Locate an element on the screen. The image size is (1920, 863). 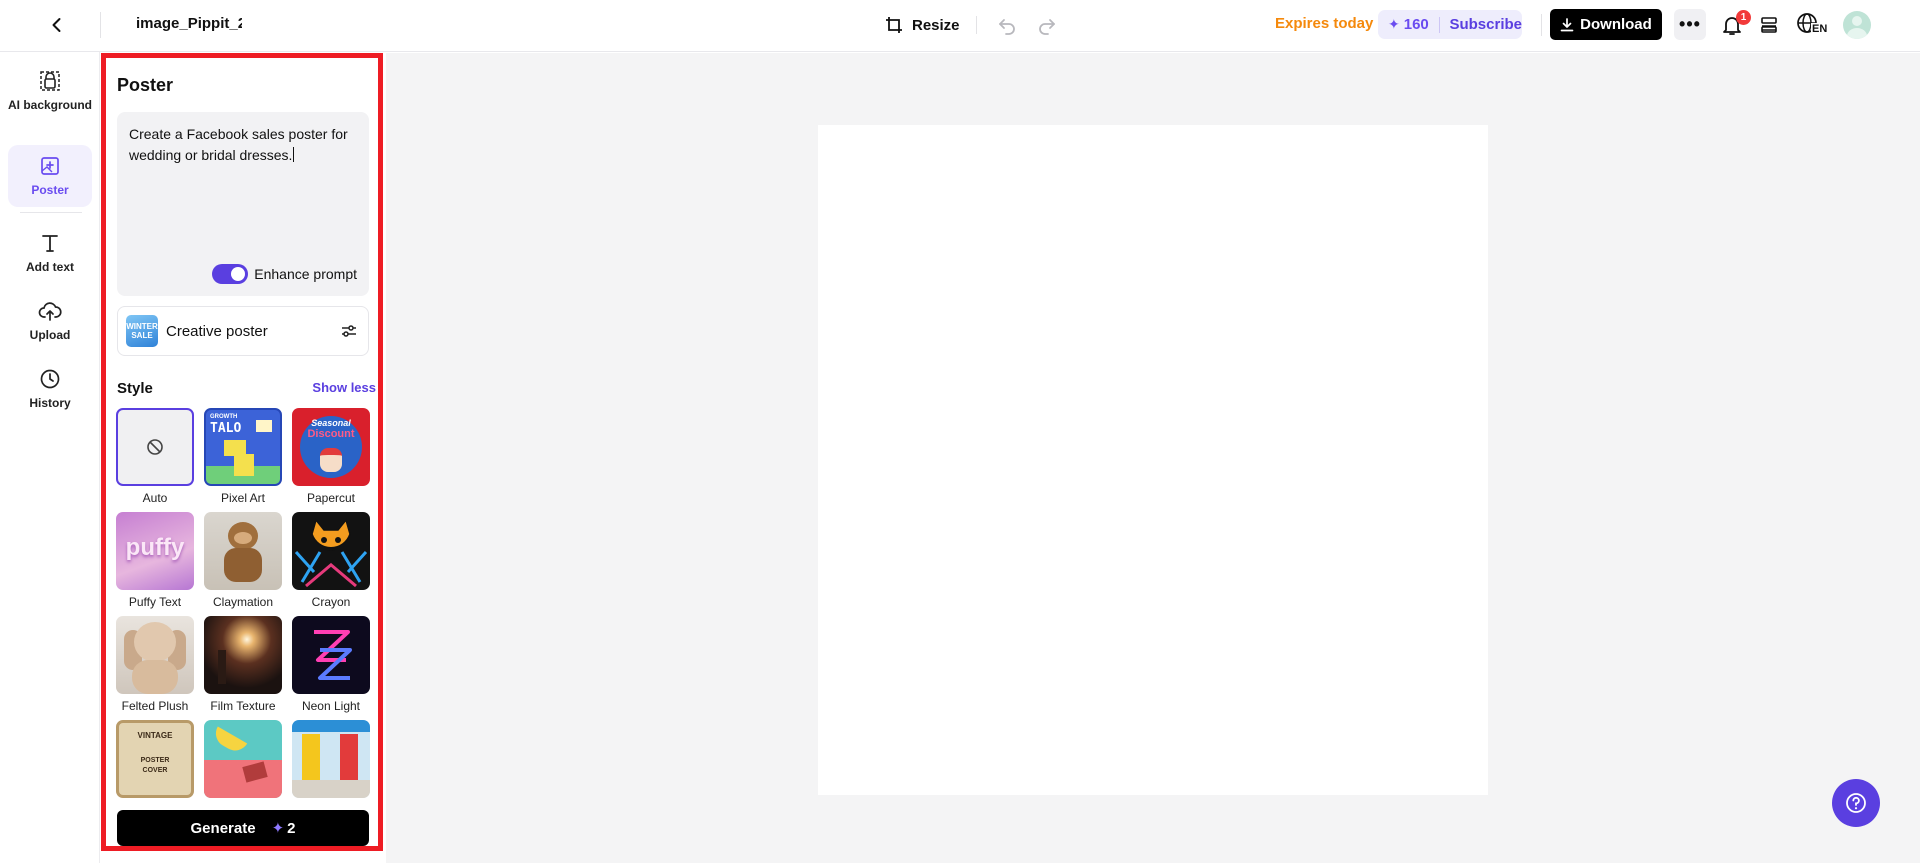
floor-shape is located at coordinates (331, 789).